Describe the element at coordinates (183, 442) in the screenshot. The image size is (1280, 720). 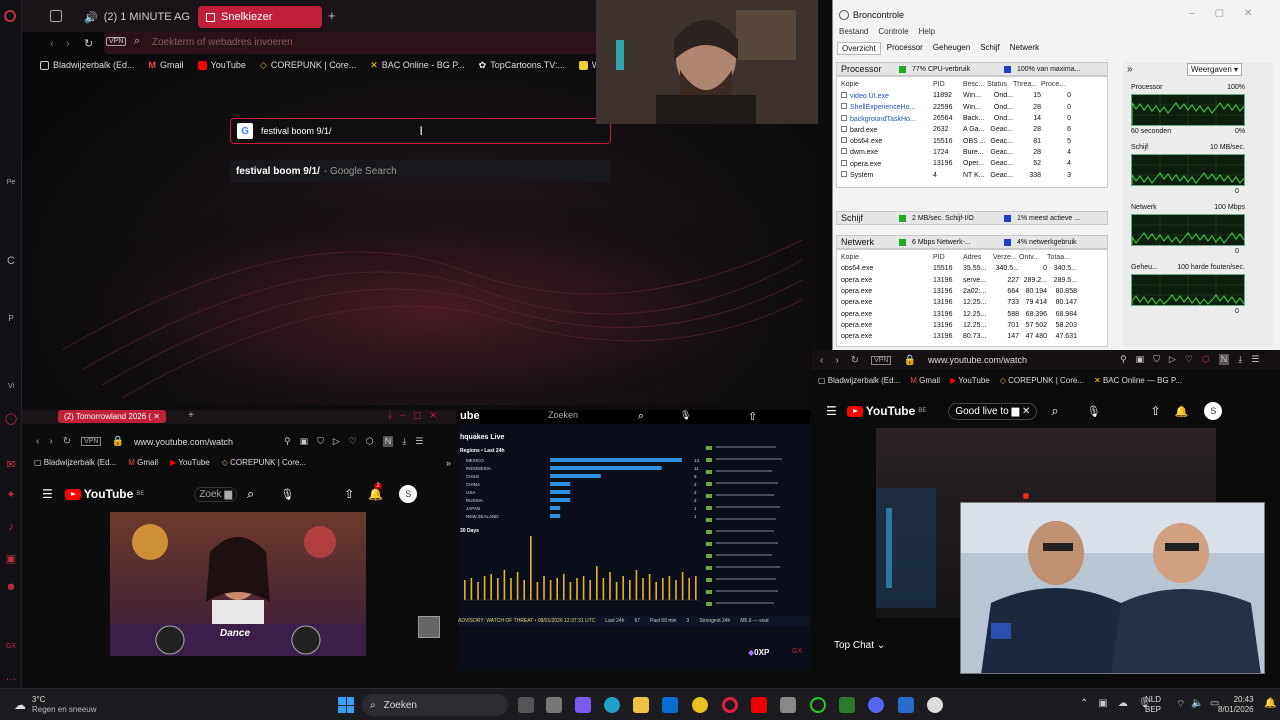
I see `address-url: www.youtube.com/watch` at that location.